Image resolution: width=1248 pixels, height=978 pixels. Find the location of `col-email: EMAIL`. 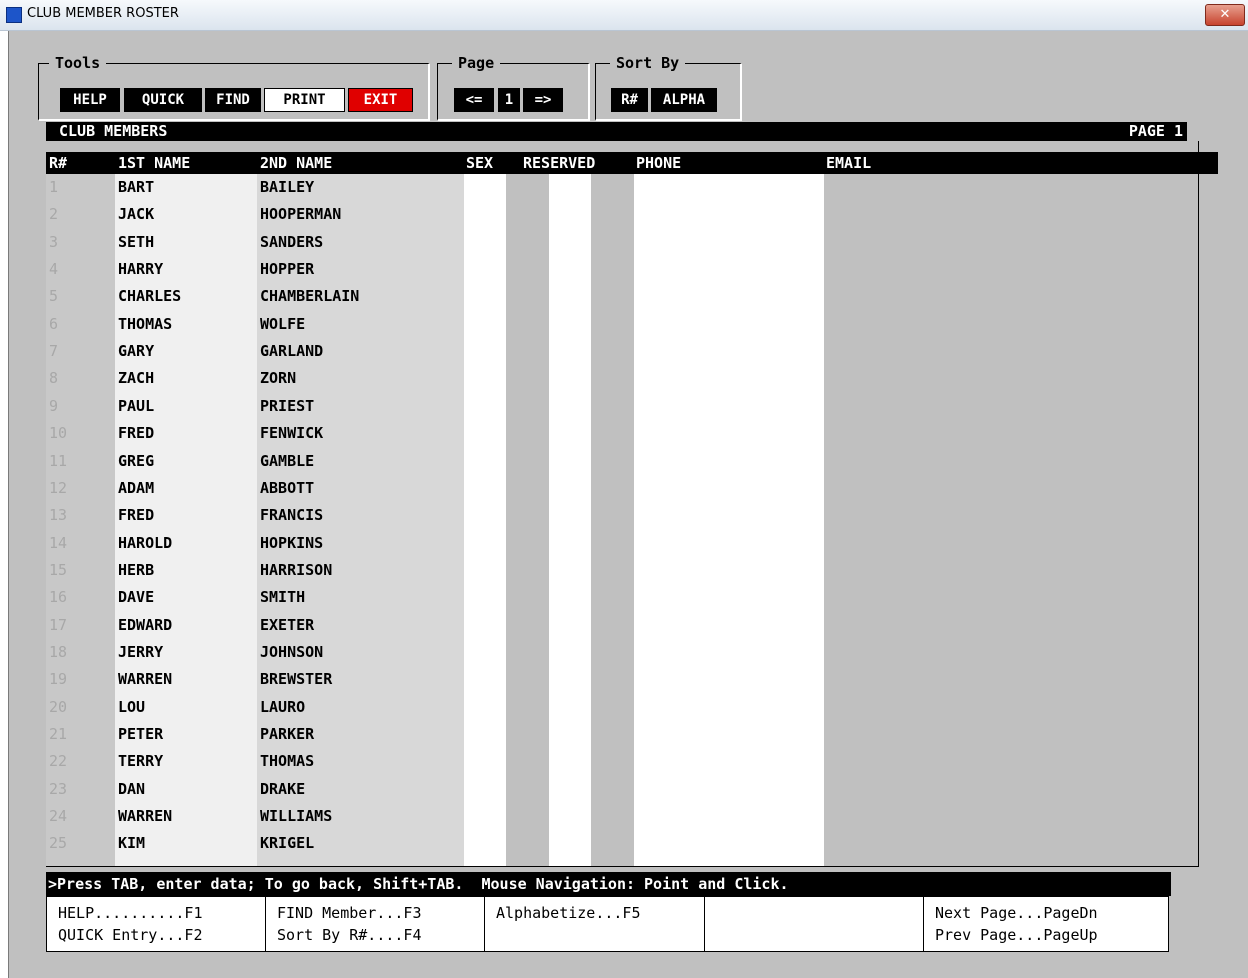

col-email: EMAIL is located at coordinates (848, 163).